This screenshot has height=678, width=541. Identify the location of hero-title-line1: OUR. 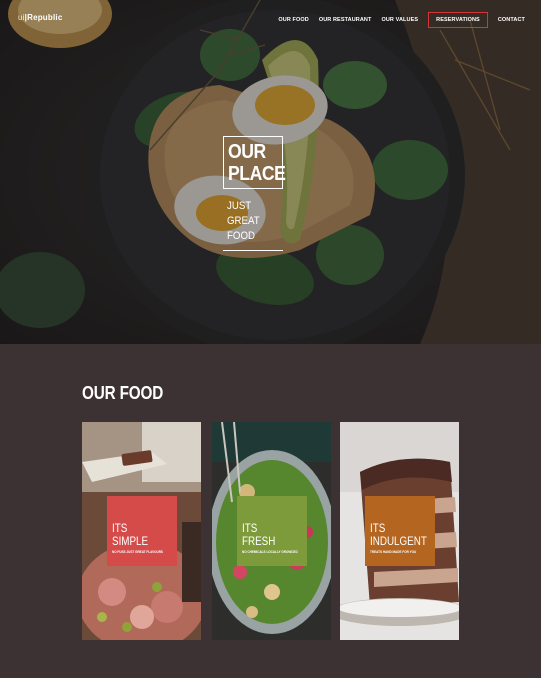
(247, 152).